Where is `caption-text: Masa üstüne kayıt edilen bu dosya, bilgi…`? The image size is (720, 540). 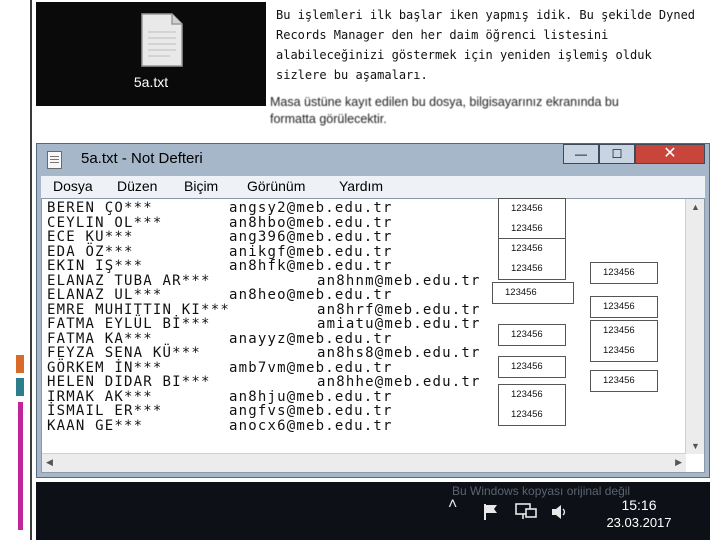 caption-text: Masa üstüne kayıt edilen bu dosya, bilgi… is located at coordinates (444, 110).